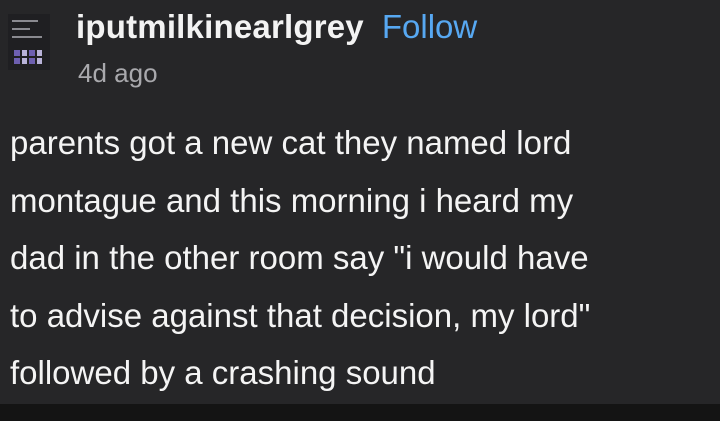  Describe the element at coordinates (29, 42) in the screenshot. I see `avatar` at that location.